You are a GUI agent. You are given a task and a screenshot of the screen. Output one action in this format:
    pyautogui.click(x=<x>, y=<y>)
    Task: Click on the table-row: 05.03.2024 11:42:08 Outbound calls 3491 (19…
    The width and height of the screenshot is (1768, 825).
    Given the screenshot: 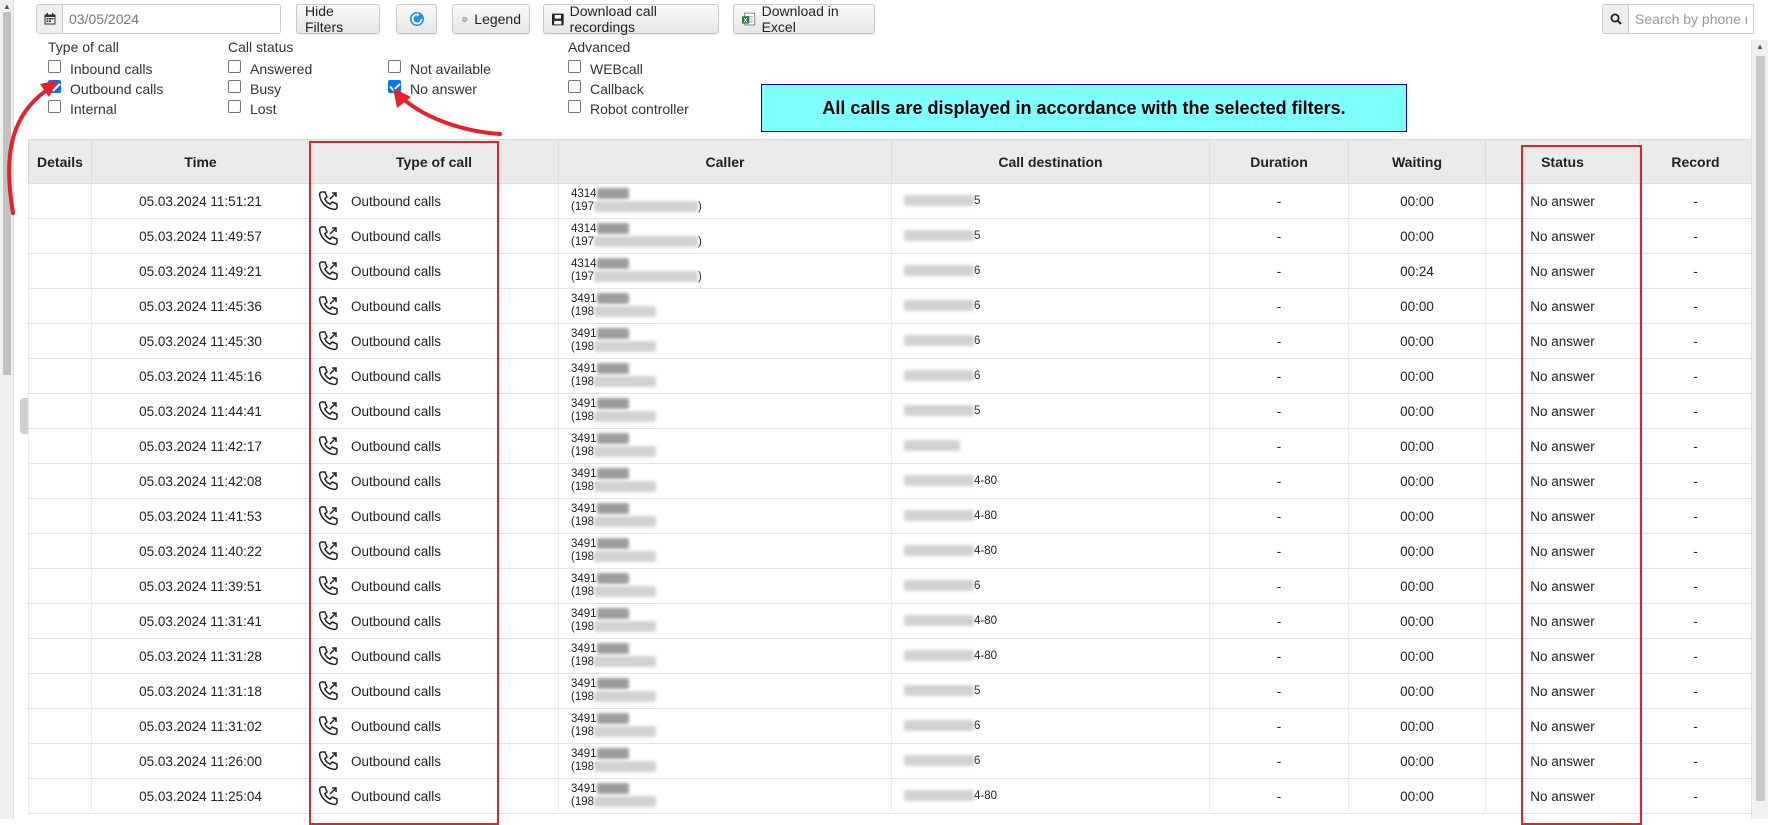 What is the action you would take?
    pyautogui.click(x=889, y=481)
    